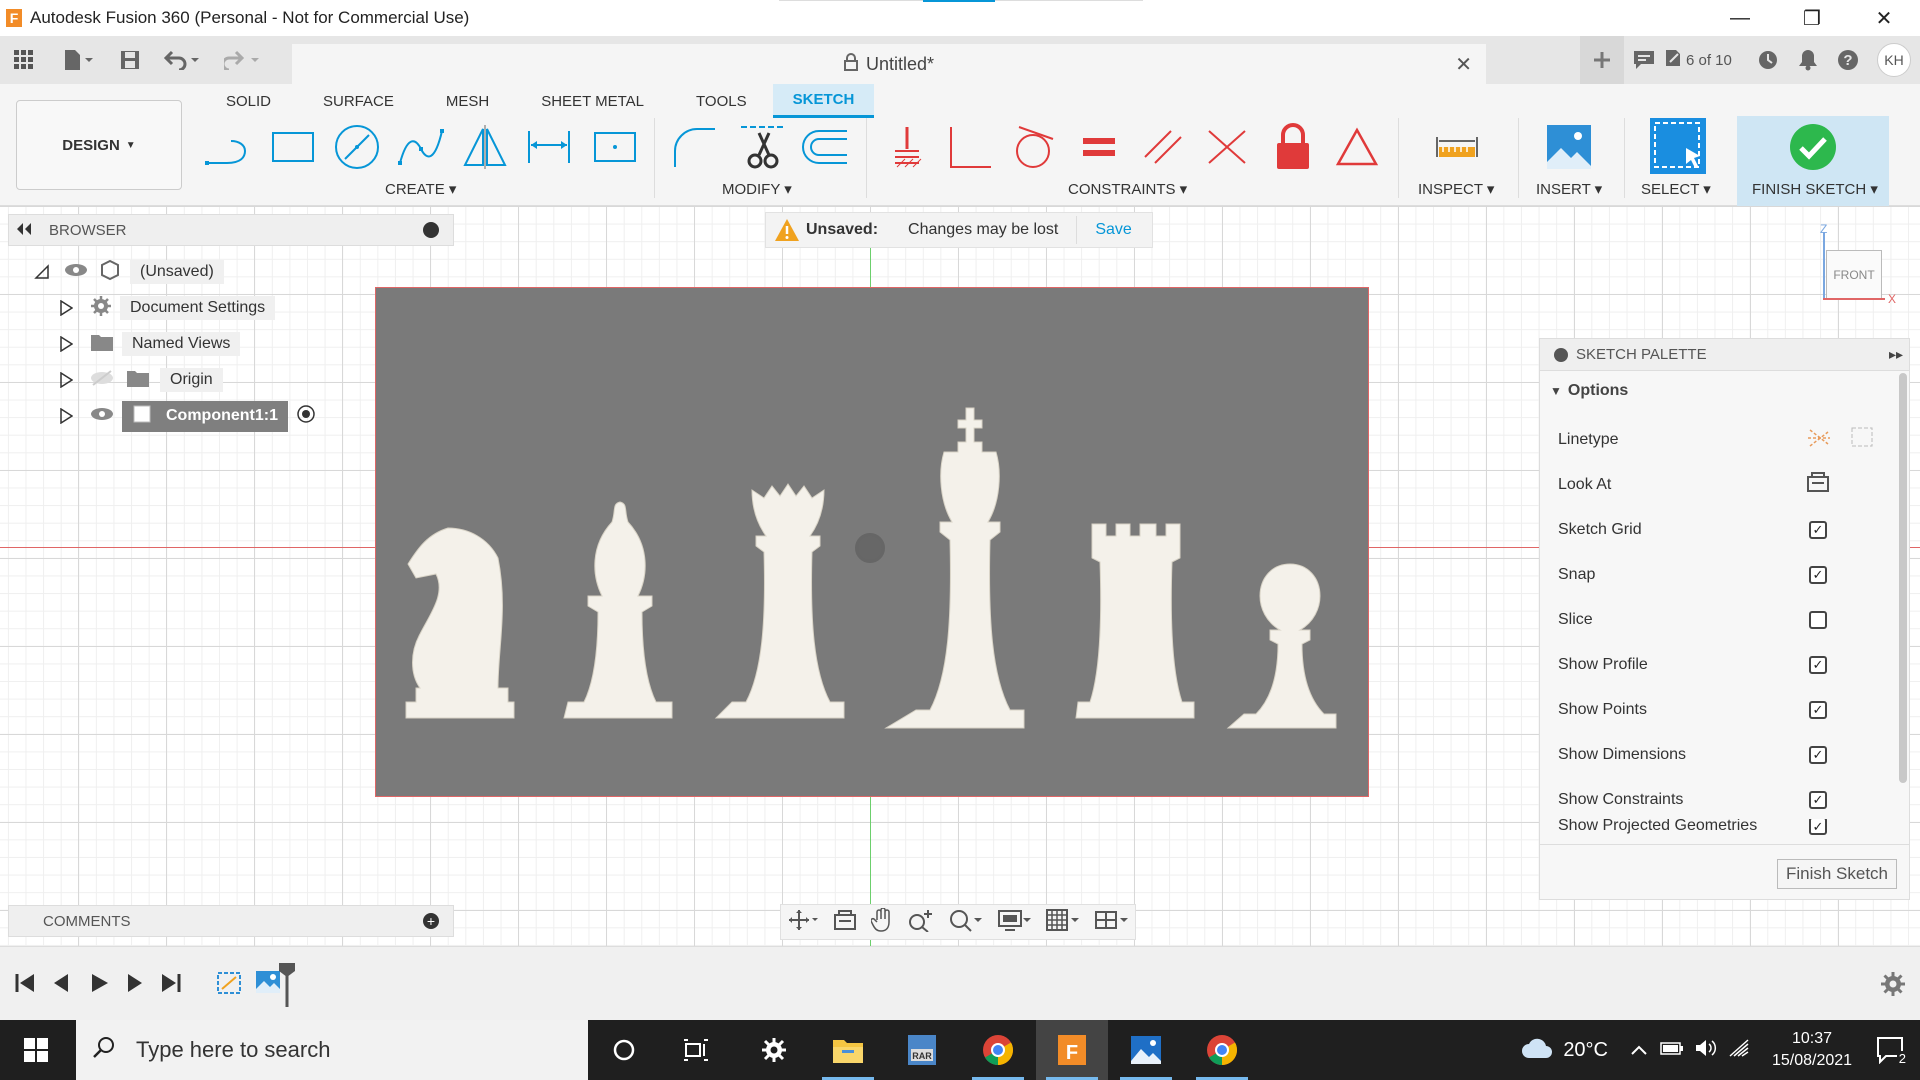  Describe the element at coordinates (1127, 189) in the screenshot. I see `constraints-group-label: CONSTRAINTS ▾` at that location.